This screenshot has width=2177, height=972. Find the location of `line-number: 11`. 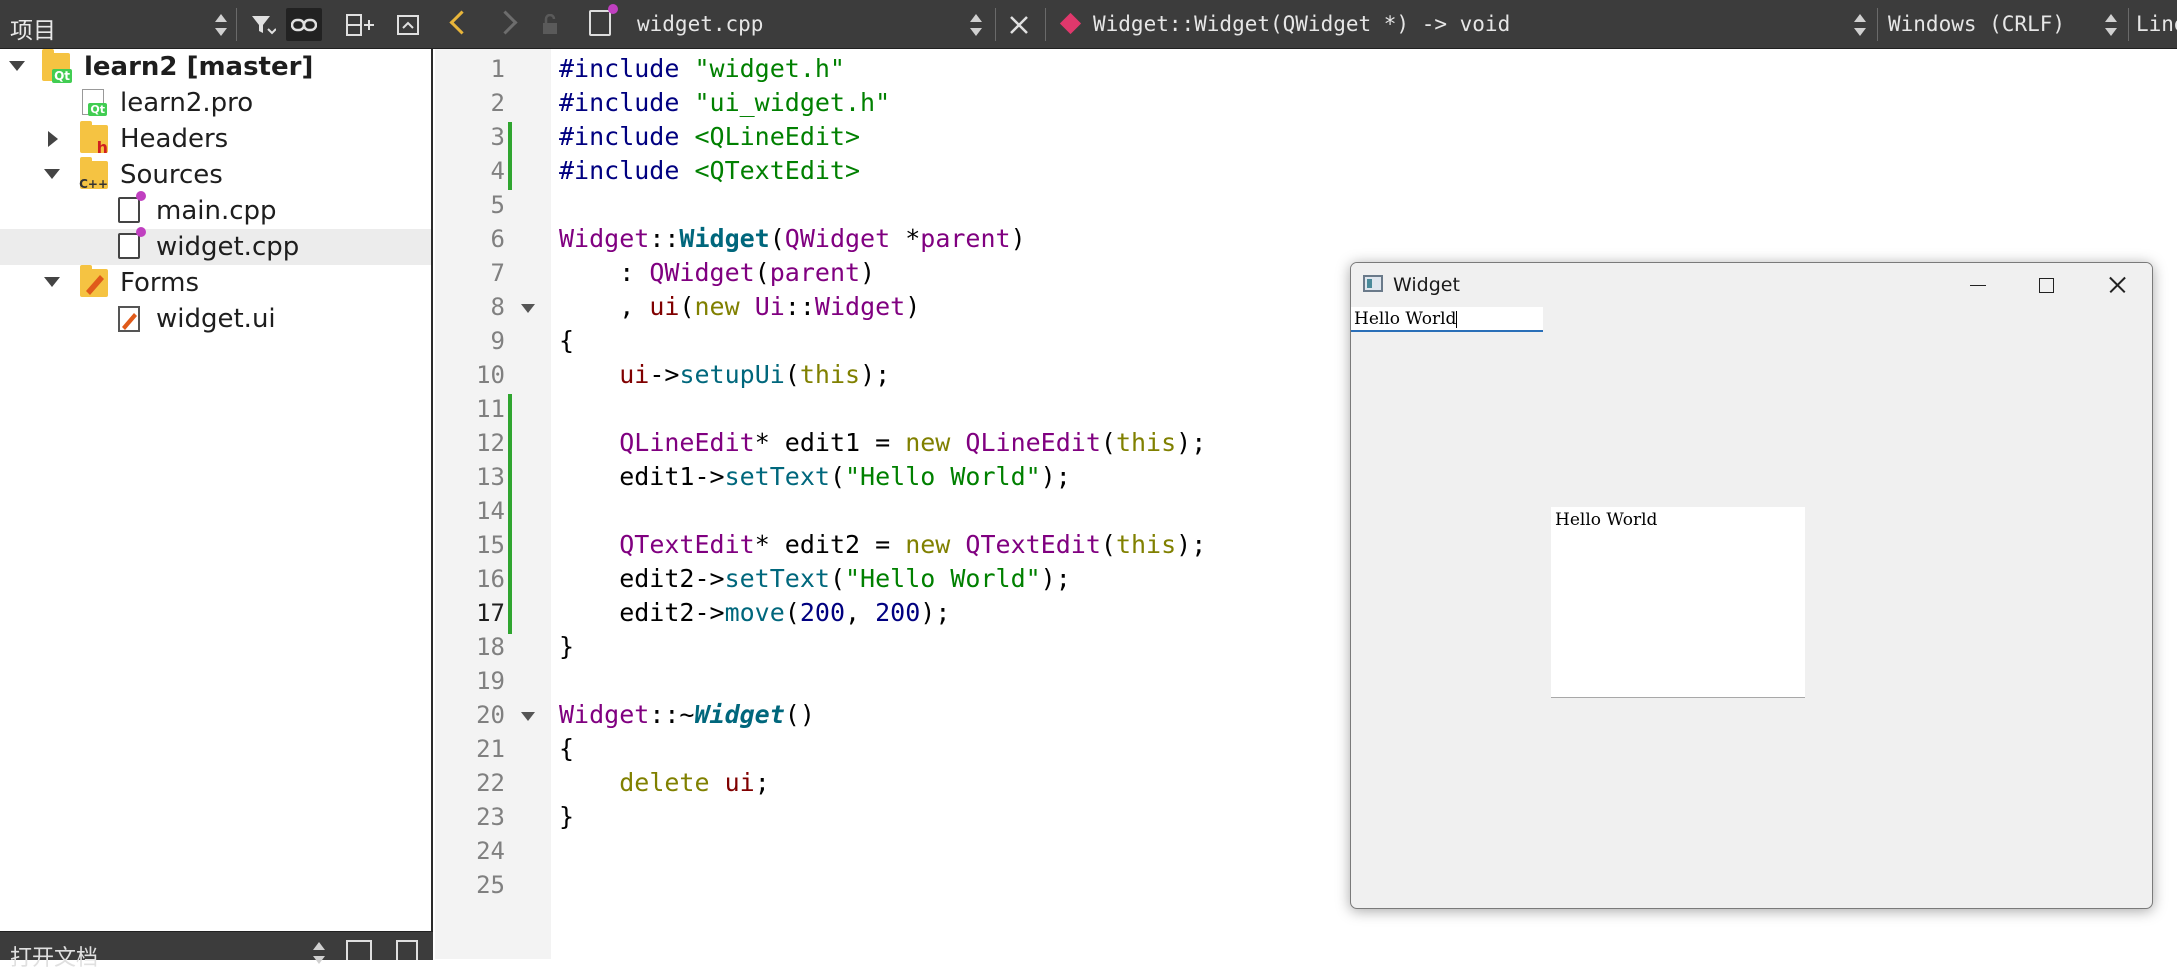

line-number: 11 is located at coordinates (490, 409).